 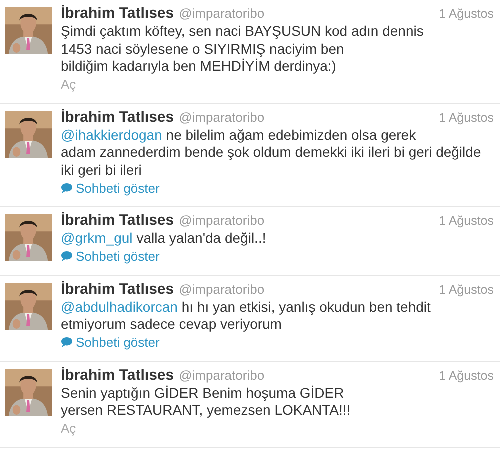 What do you see at coordinates (206, 402) in the screenshot?
I see `tweet-text: Senin yaptığın GİDER Benim hoşuma GİDER yersen RESTAURANT, yemezsen LOKANTA!!!` at bounding box center [206, 402].